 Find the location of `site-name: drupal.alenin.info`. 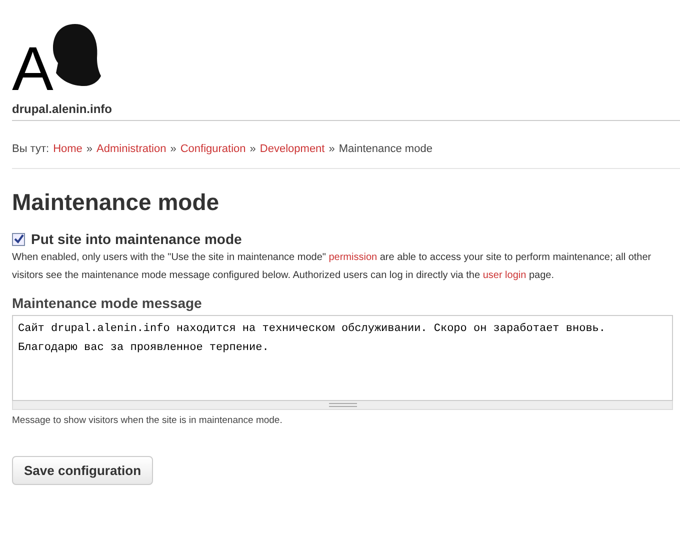

site-name: drupal.alenin.info is located at coordinates (62, 109).